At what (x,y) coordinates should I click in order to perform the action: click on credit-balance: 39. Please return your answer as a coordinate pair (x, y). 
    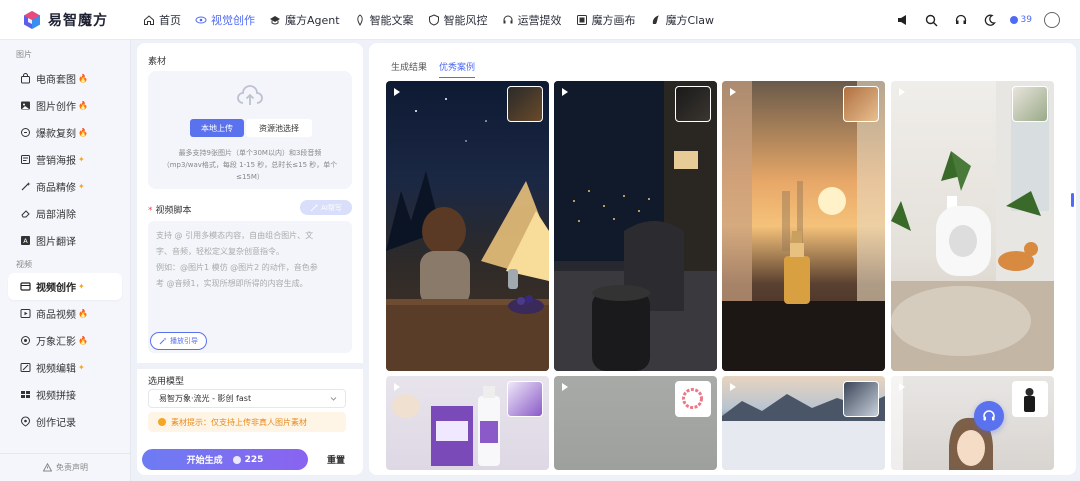
    Looking at the image, I should click on (1020, 20).